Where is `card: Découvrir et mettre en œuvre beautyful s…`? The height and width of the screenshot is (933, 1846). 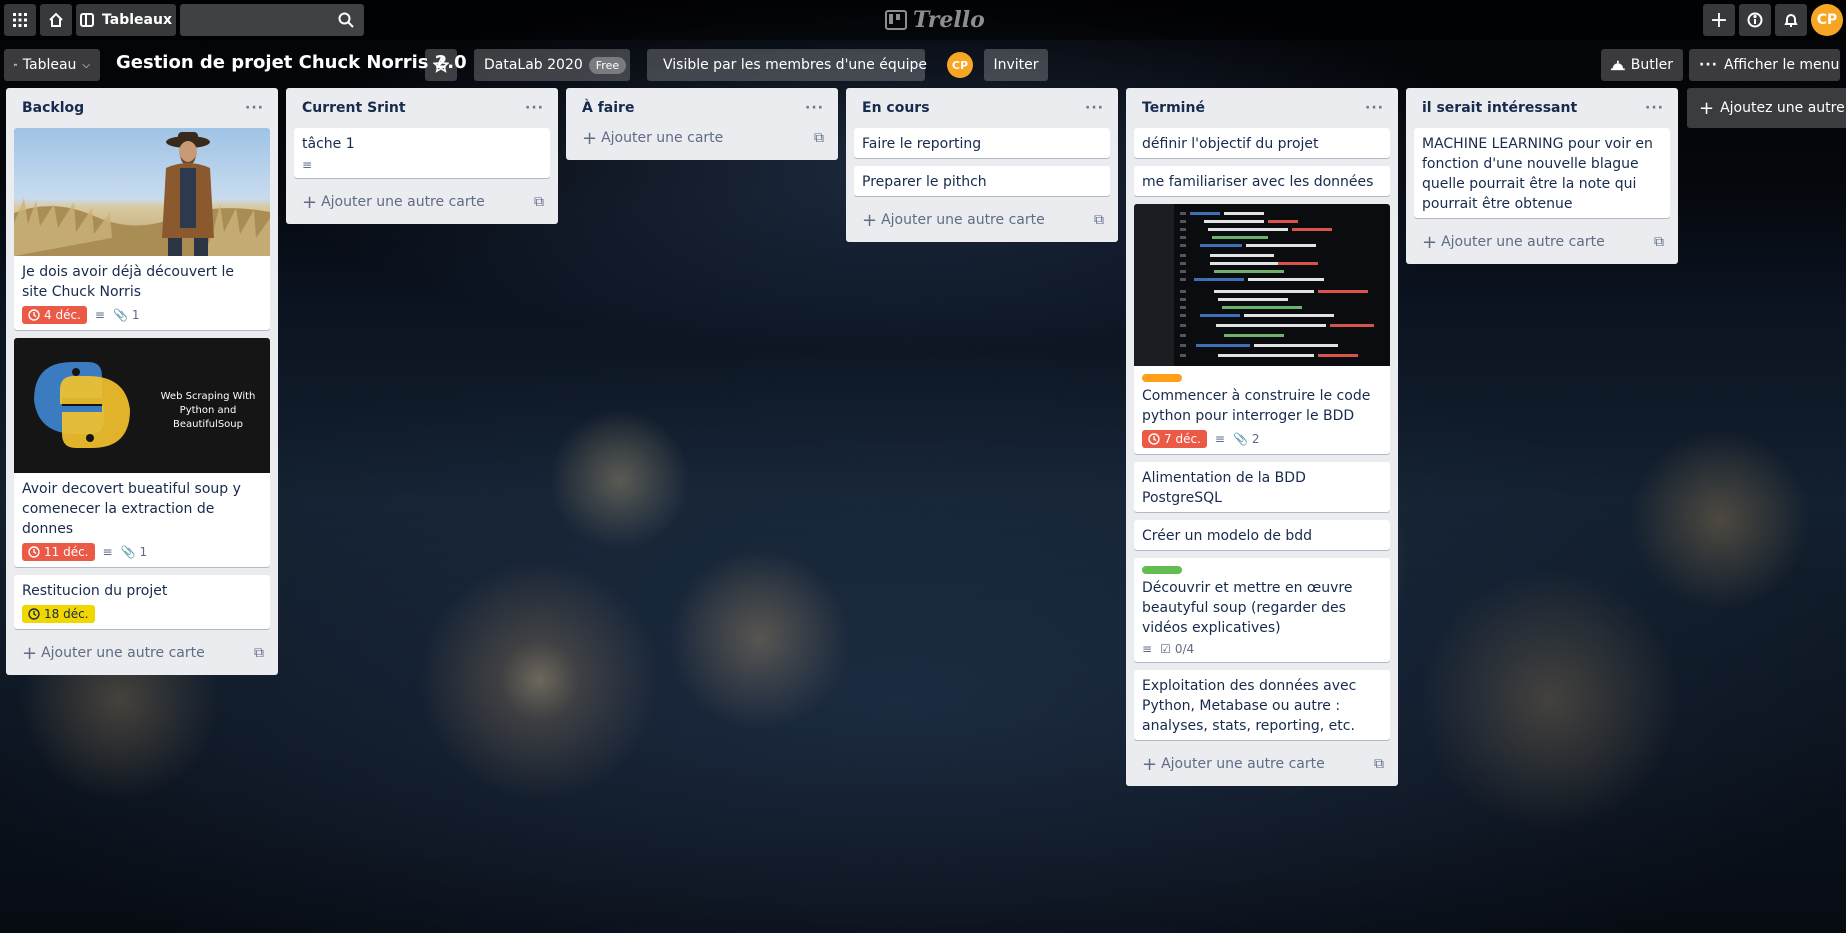 card: Découvrir et mettre en œuvre beautyful s… is located at coordinates (1262, 610).